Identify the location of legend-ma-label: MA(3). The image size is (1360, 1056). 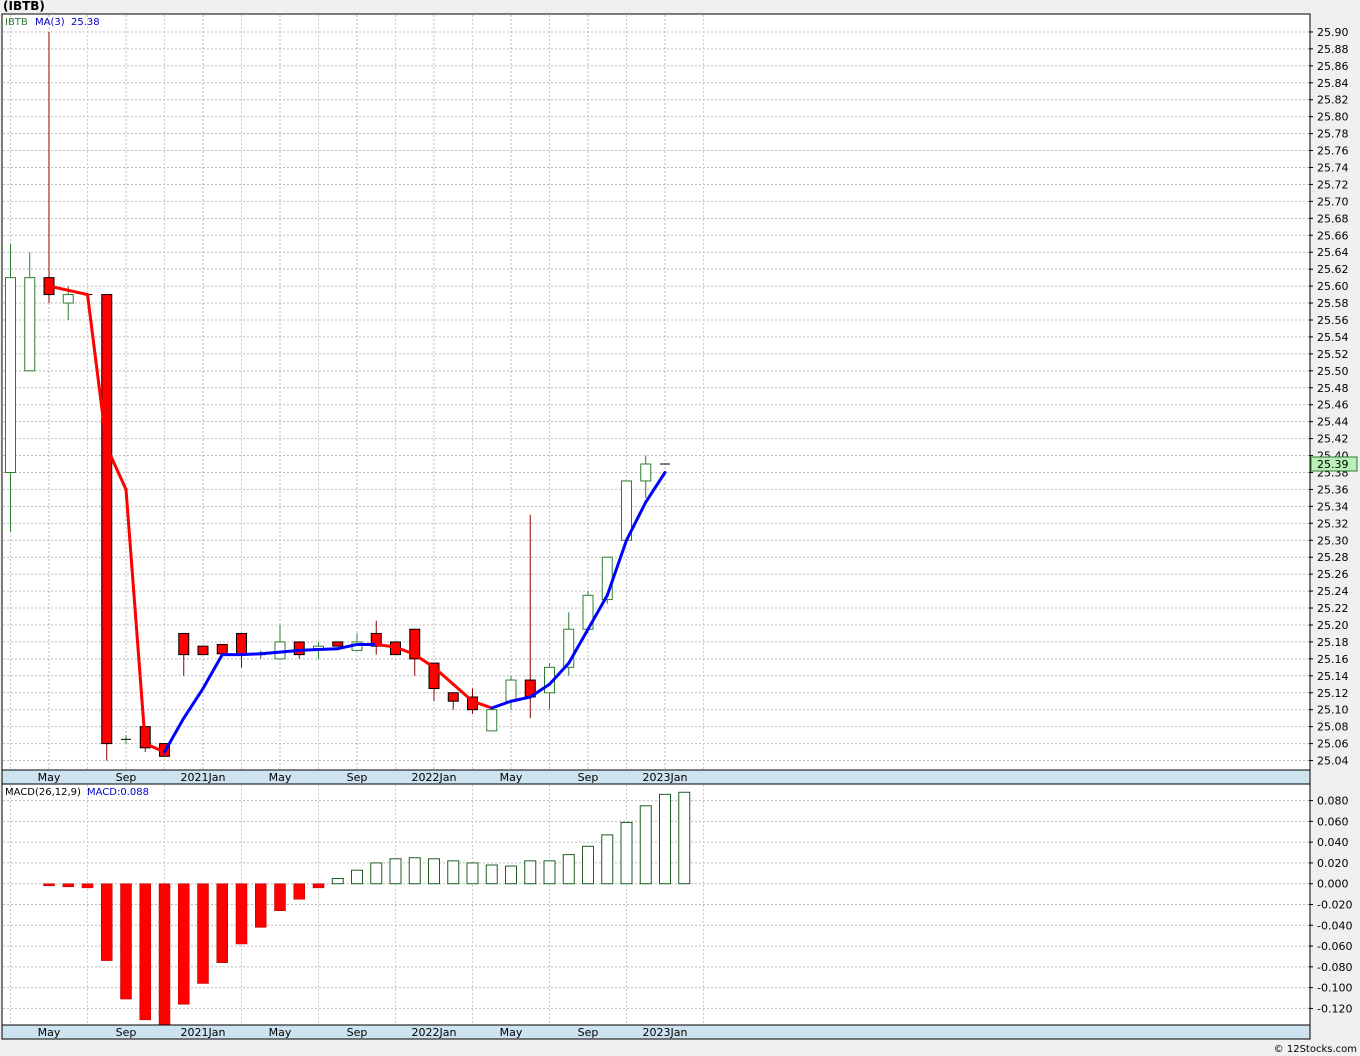
(50, 22).